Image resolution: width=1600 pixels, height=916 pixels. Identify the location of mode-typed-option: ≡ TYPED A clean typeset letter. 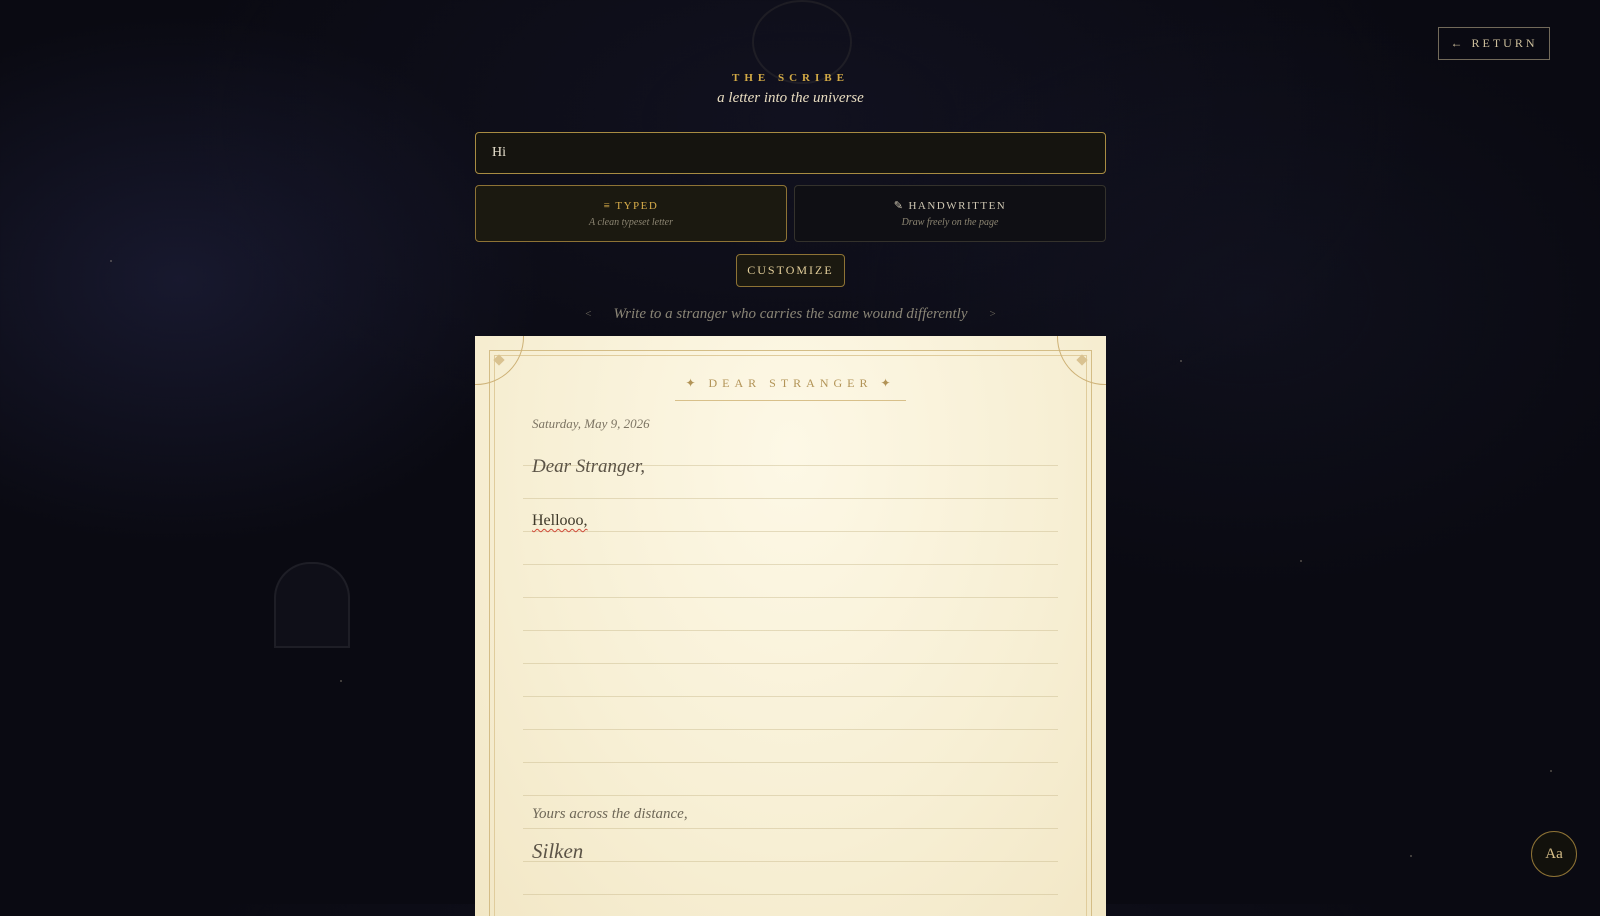
(631, 213).